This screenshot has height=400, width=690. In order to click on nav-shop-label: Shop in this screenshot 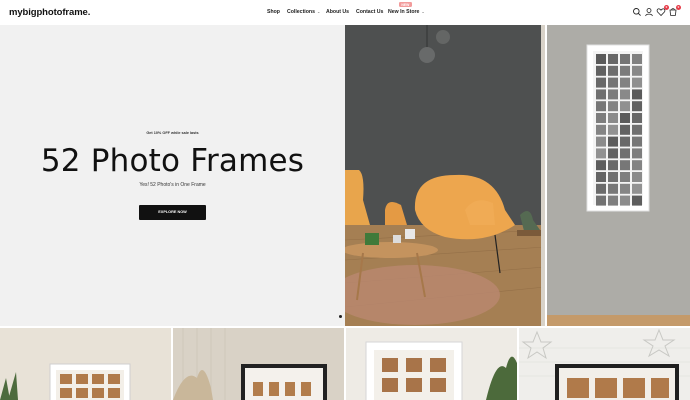, I will do `click(273, 12)`.